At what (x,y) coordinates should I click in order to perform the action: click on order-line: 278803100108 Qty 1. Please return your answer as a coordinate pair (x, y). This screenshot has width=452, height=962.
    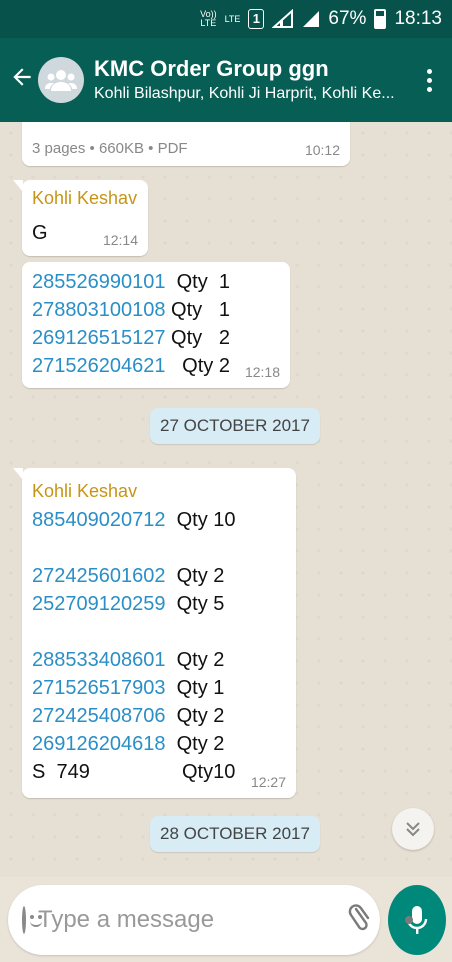
    Looking at the image, I should click on (156, 310).